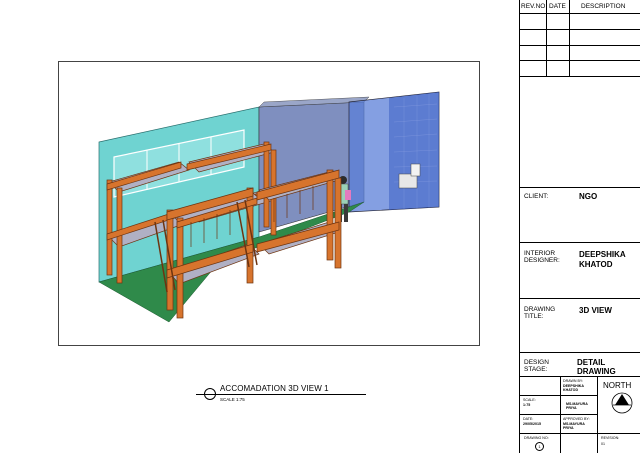 This screenshot has height=453, width=640. I want to click on designer-value-2: KHATOD, so click(596, 264).